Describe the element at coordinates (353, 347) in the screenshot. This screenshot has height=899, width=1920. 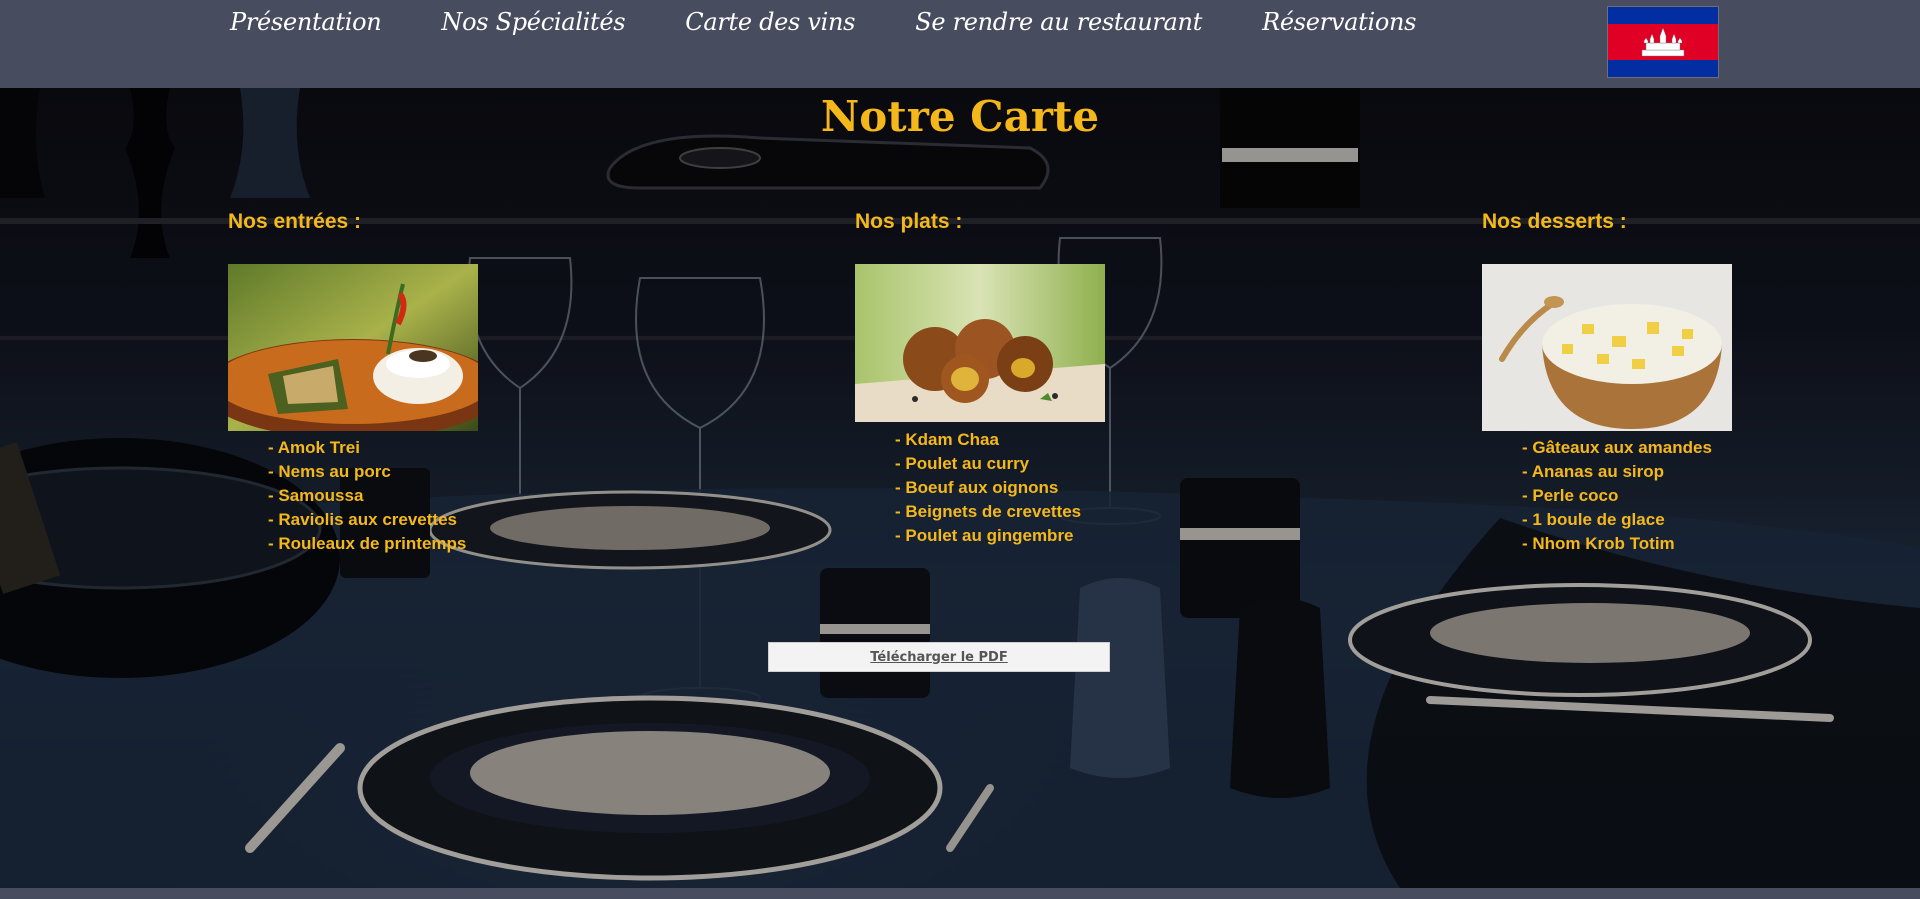
I see `amok-dish-photo` at that location.